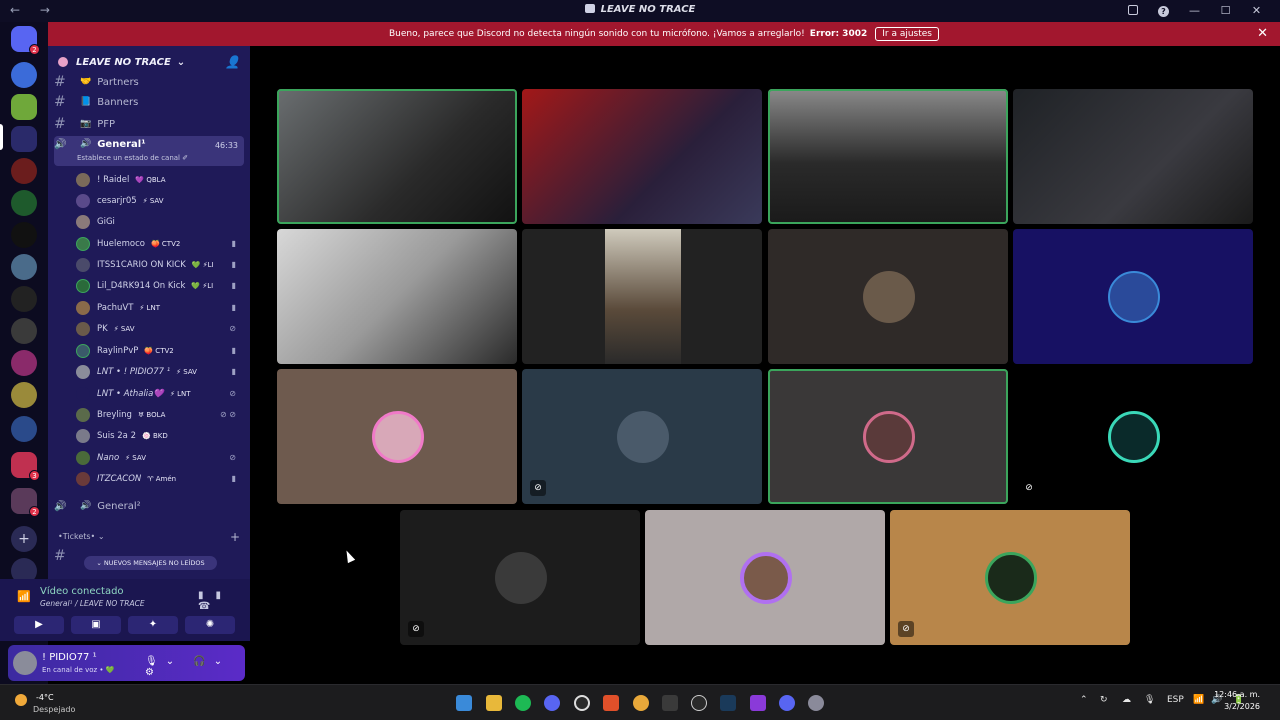  What do you see at coordinates (816, 703) in the screenshot?
I see `settings-icon` at bounding box center [816, 703].